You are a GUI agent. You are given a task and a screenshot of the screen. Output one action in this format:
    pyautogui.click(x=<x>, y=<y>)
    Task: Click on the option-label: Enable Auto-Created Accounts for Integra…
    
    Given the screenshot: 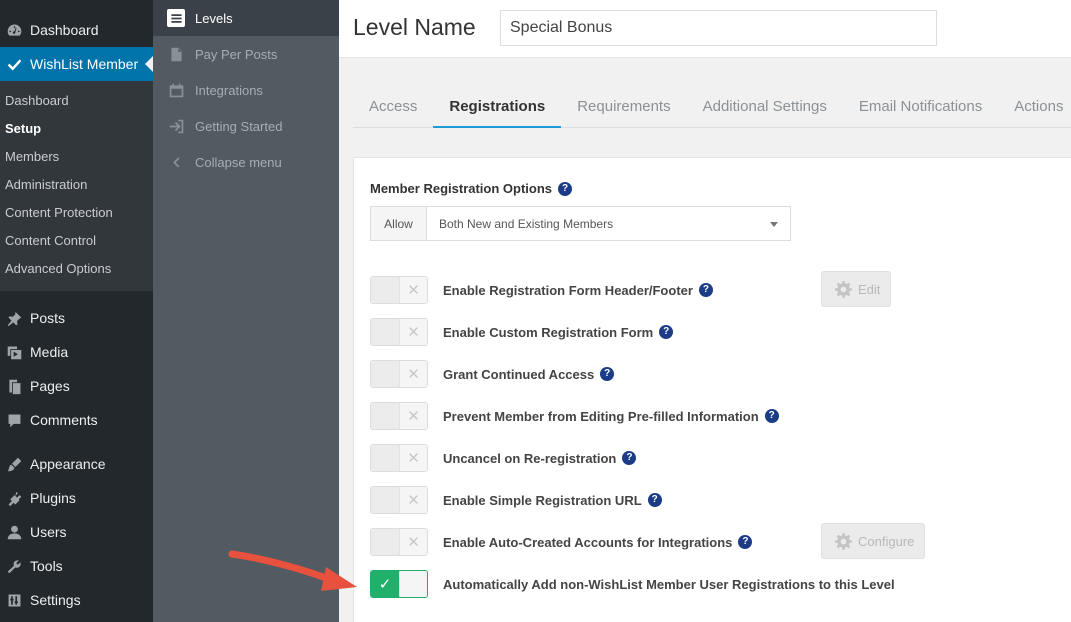 What is the action you would take?
    pyautogui.click(x=598, y=542)
    